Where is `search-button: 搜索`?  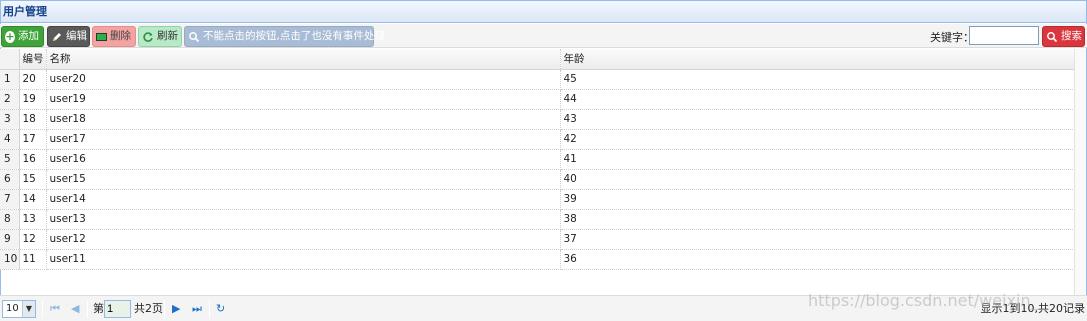 search-button: 搜索 is located at coordinates (1063, 36).